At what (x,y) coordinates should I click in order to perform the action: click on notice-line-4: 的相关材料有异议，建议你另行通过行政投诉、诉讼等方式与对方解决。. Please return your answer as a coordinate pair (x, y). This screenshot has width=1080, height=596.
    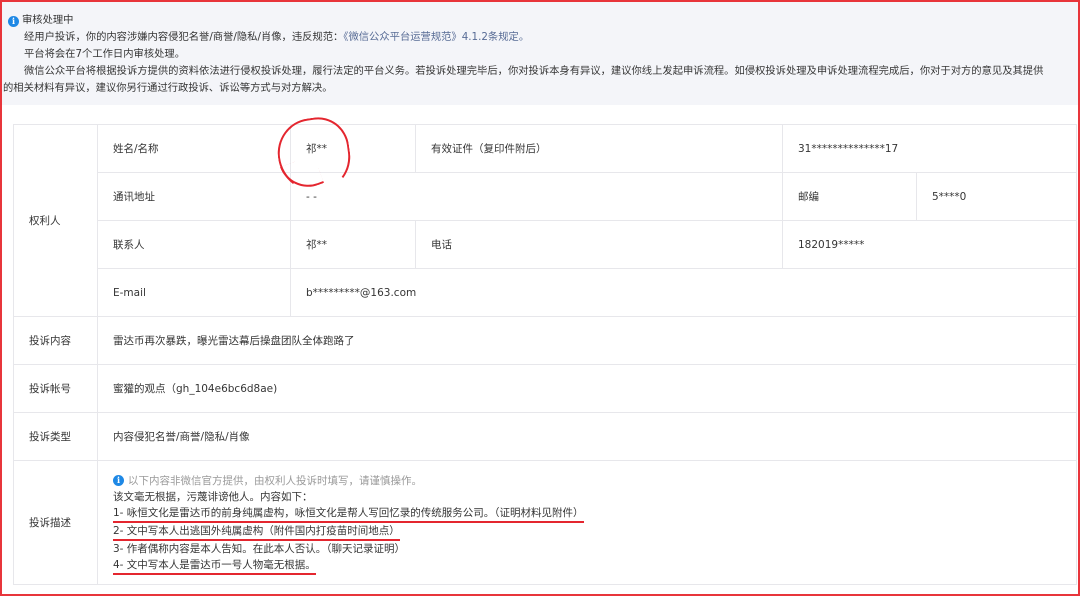
    Looking at the image, I should click on (168, 88).